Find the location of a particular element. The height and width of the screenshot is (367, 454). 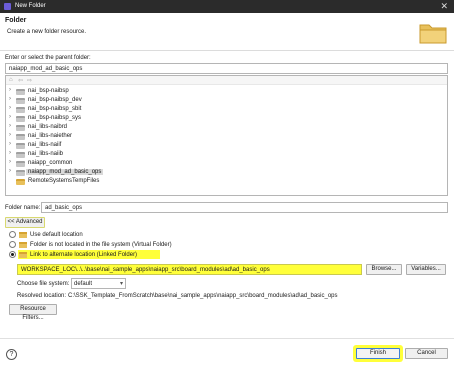

tree-item-label: nai_bsp-naibsp is located at coordinates (48, 91).